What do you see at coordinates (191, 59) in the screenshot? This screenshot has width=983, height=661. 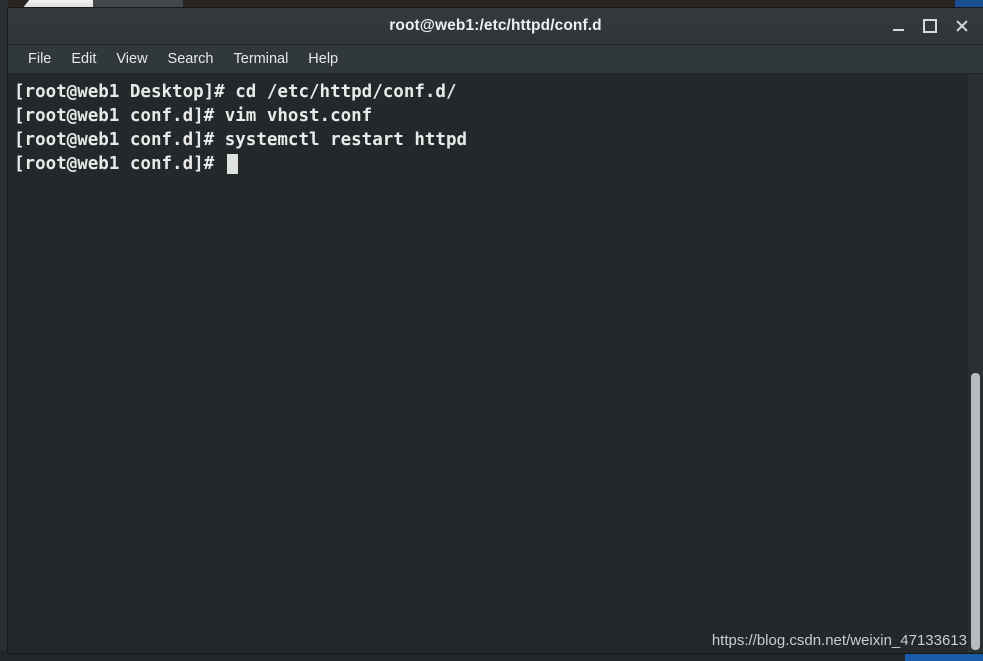 I see `menu-item-search: Search` at bounding box center [191, 59].